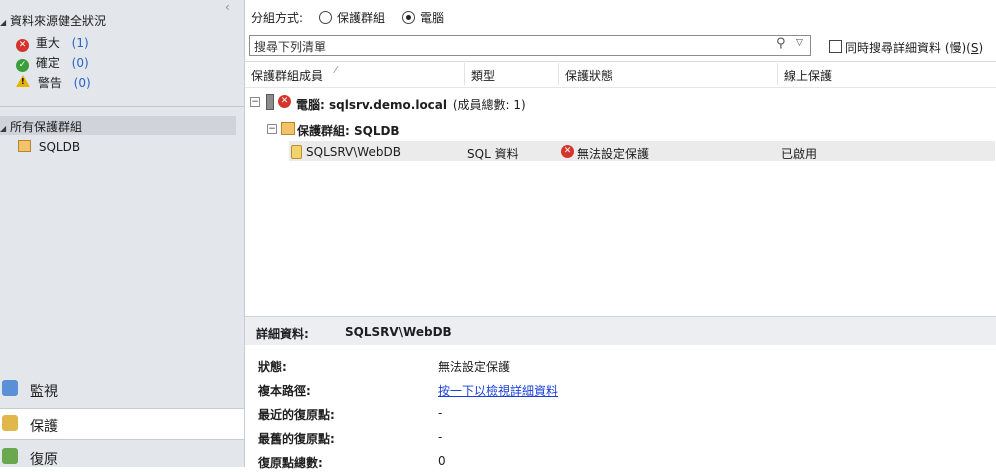 The image size is (996, 472). I want to click on detail-value-total-points: 0, so click(442, 461).